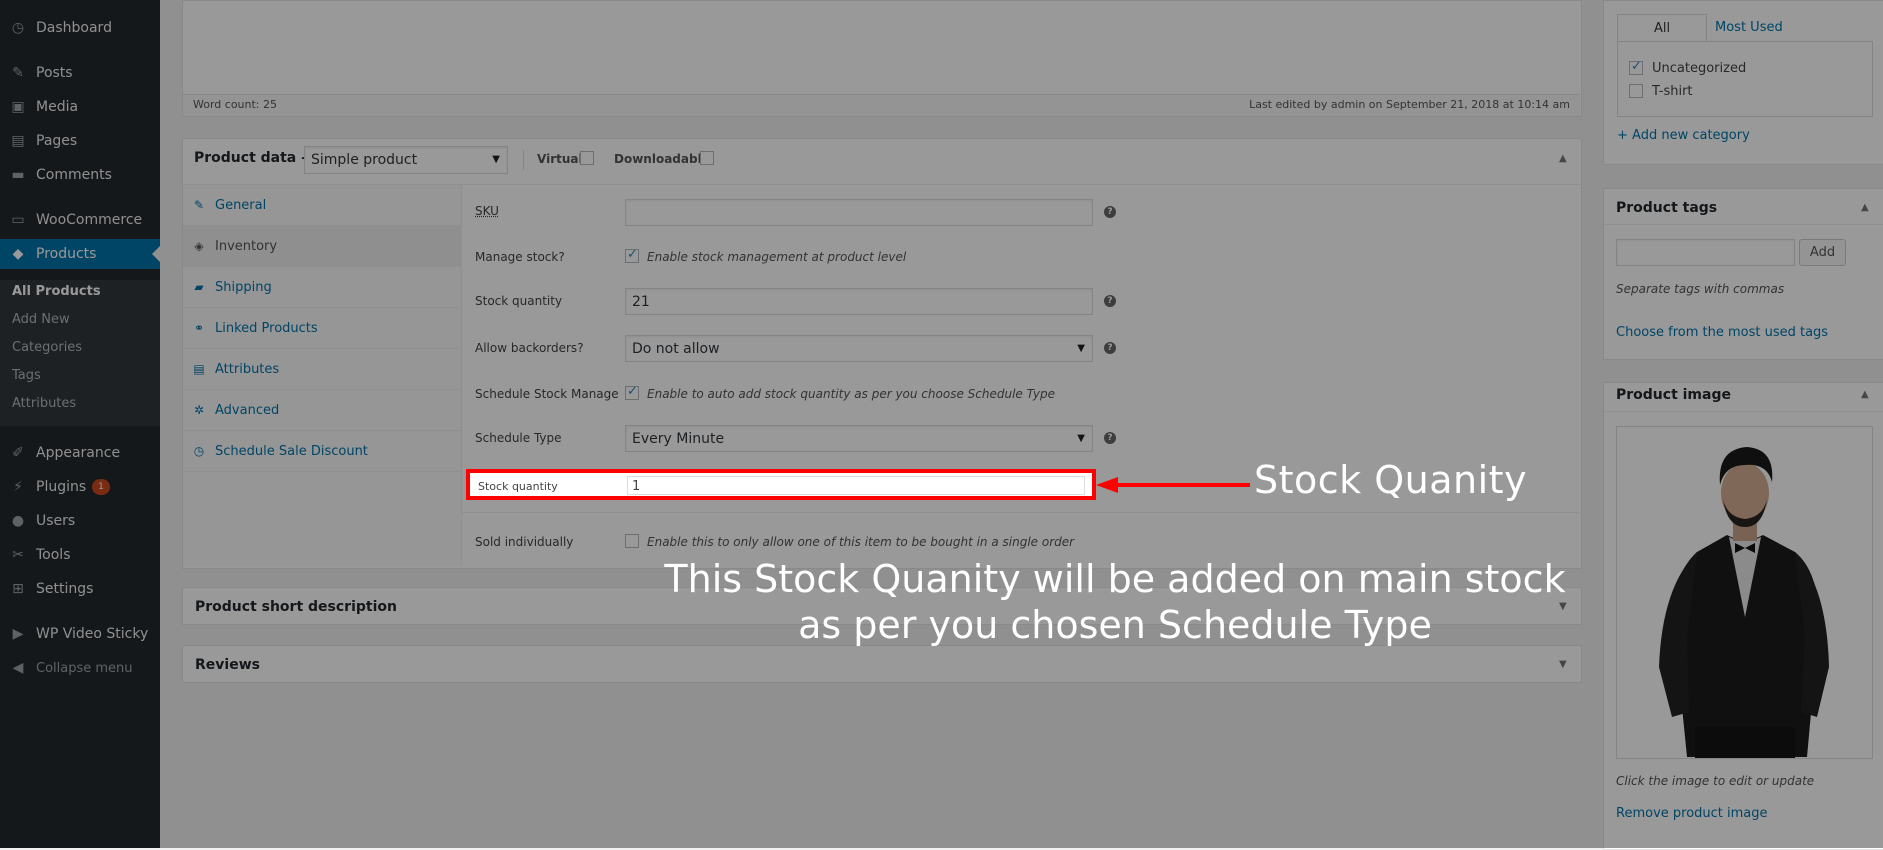 The width and height of the screenshot is (1883, 850). Describe the element at coordinates (1115, 625) in the screenshot. I see `annotation-note-line-2: as per you chosen Schedule Type` at that location.